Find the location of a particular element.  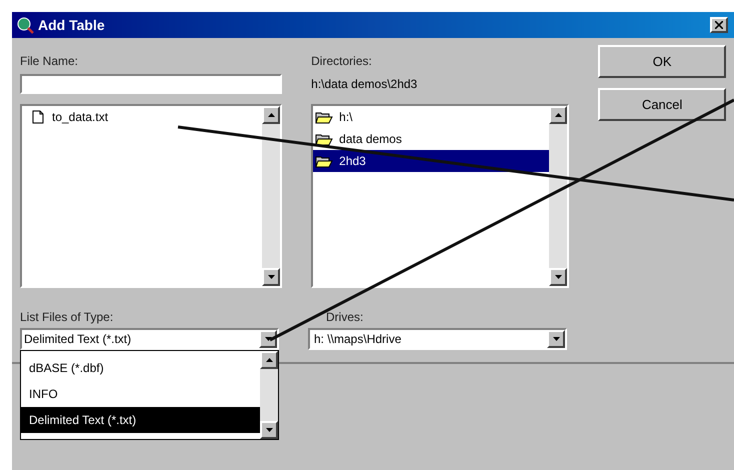

file-name-label: File Name: is located at coordinates (50, 60).